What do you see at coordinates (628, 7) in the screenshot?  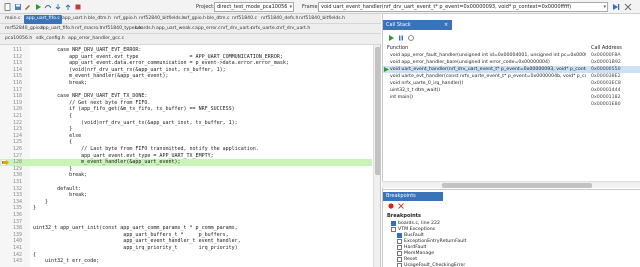 I see `clear-icon` at bounding box center [628, 7].